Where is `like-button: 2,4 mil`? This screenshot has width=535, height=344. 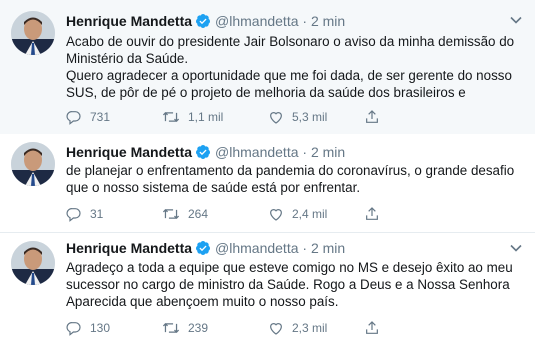 like-button: 2,4 mil is located at coordinates (297, 214).